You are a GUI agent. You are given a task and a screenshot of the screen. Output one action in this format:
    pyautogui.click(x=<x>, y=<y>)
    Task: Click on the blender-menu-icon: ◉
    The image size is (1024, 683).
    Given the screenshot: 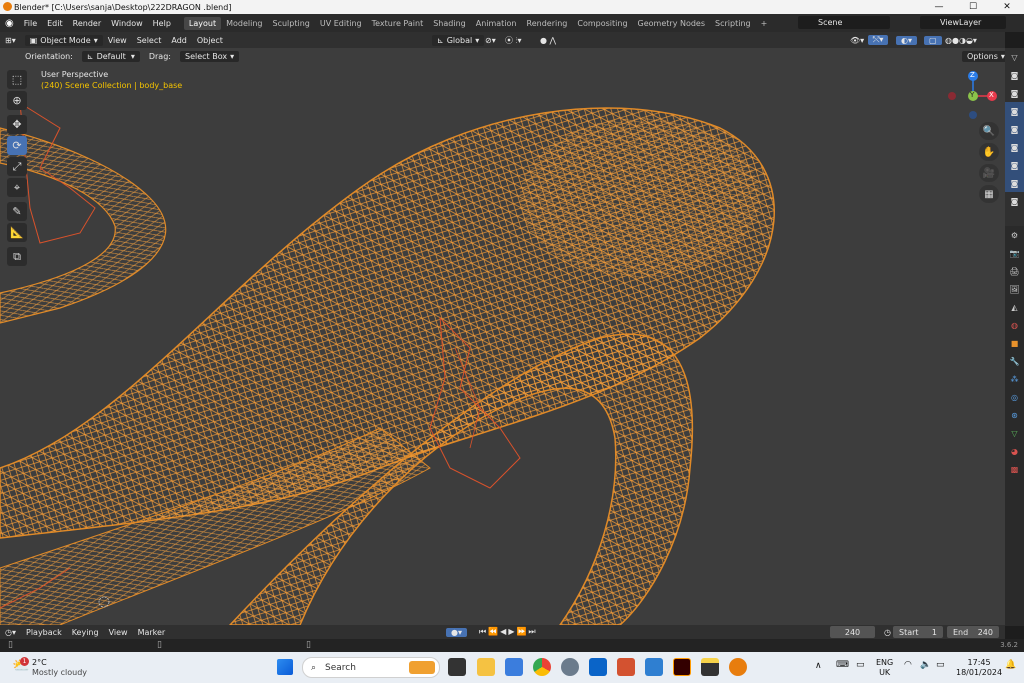 What is the action you would take?
    pyautogui.click(x=9, y=23)
    